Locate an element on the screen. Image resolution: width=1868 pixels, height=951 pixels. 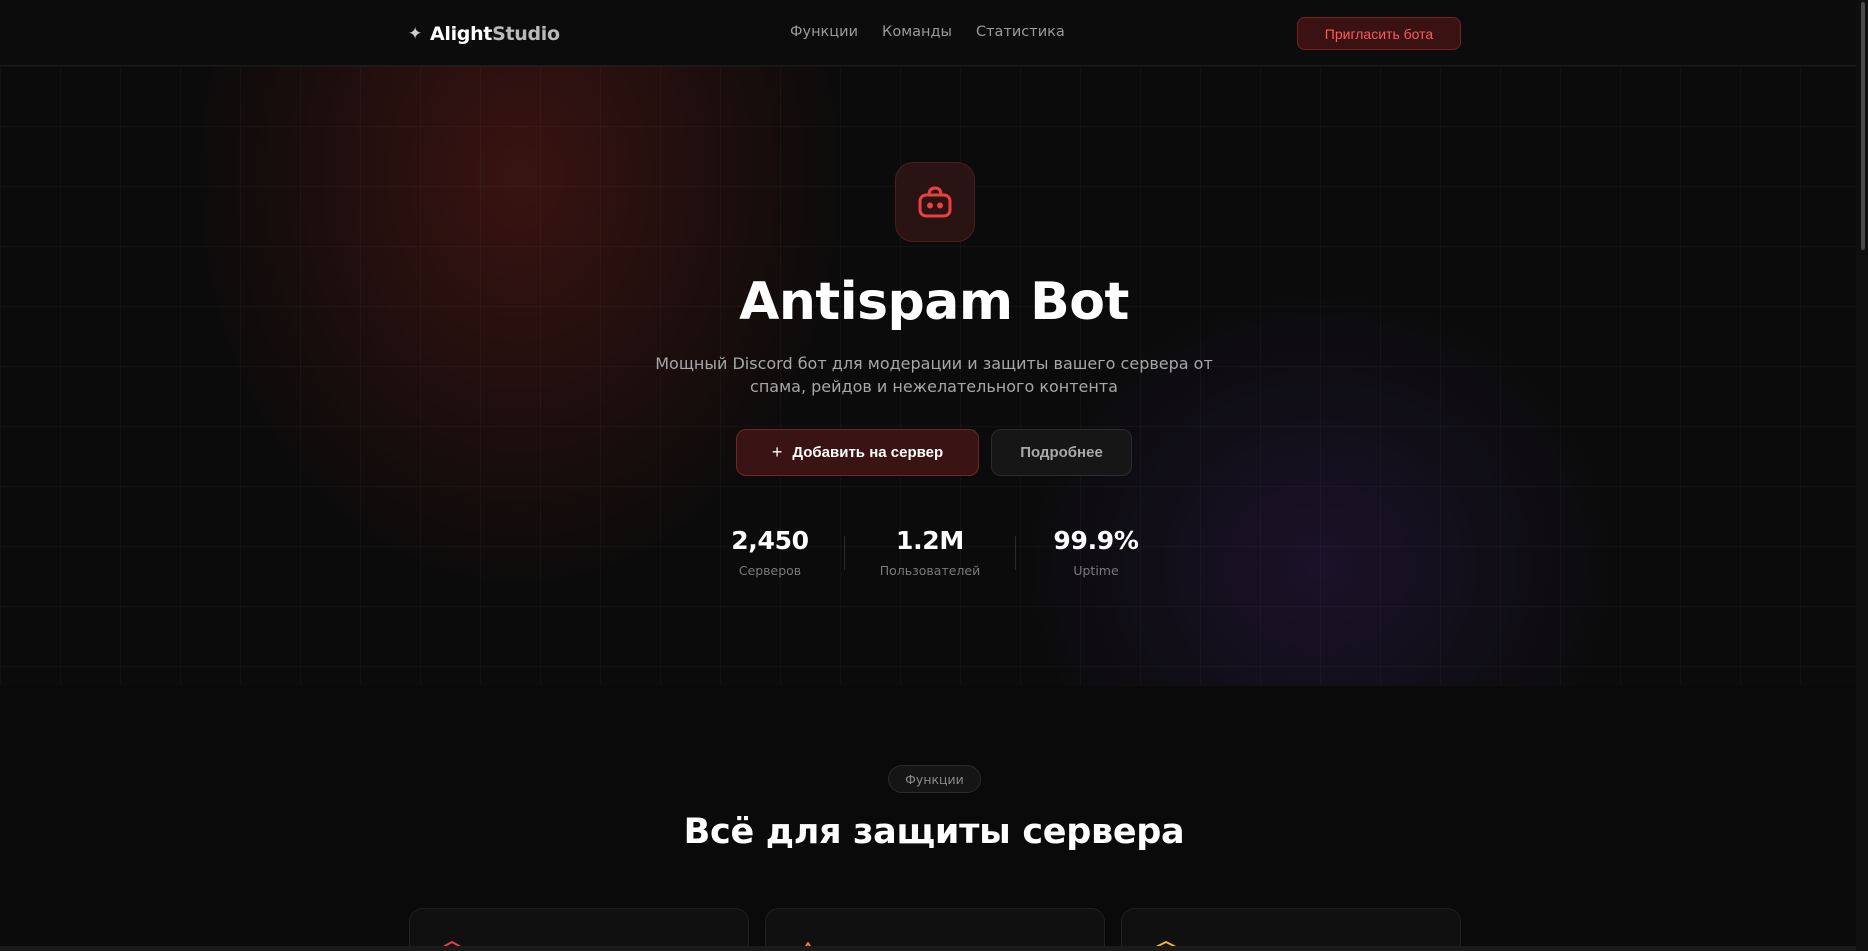
hero-title: Antispam Bot is located at coordinates (934, 302).